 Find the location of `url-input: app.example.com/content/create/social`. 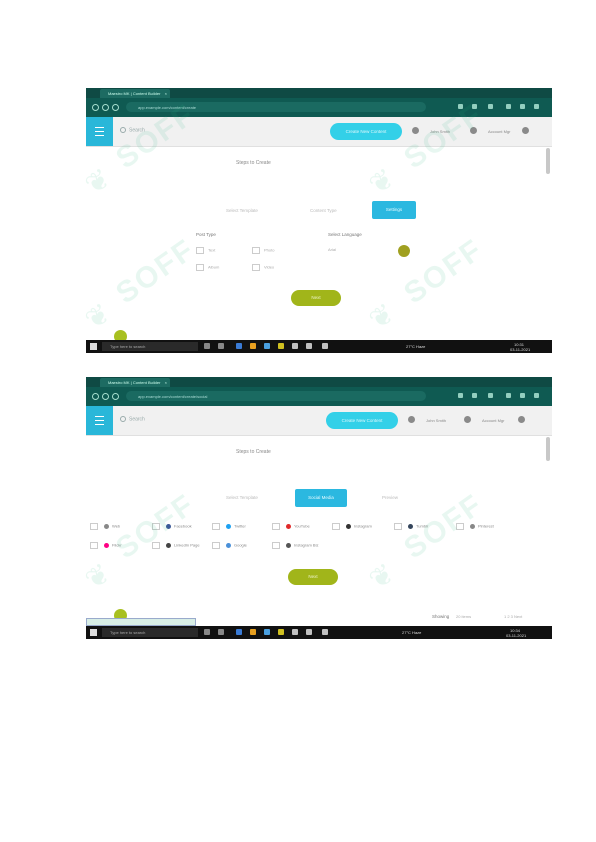

url-input: app.example.com/content/create/social is located at coordinates (276, 396).